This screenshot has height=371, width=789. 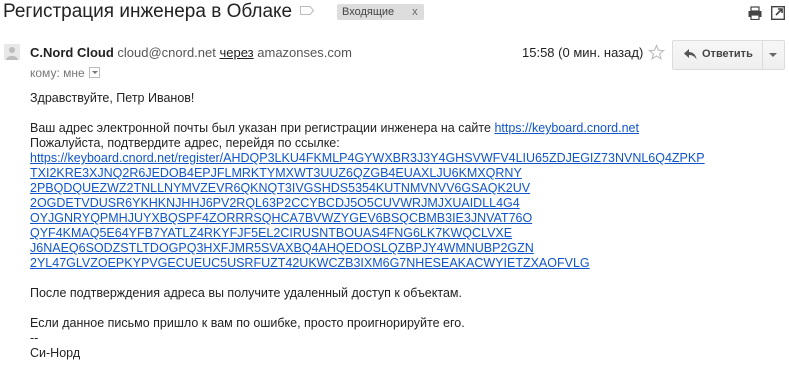 What do you see at coordinates (415, 12) in the screenshot?
I see `remove-label-button: x` at bounding box center [415, 12].